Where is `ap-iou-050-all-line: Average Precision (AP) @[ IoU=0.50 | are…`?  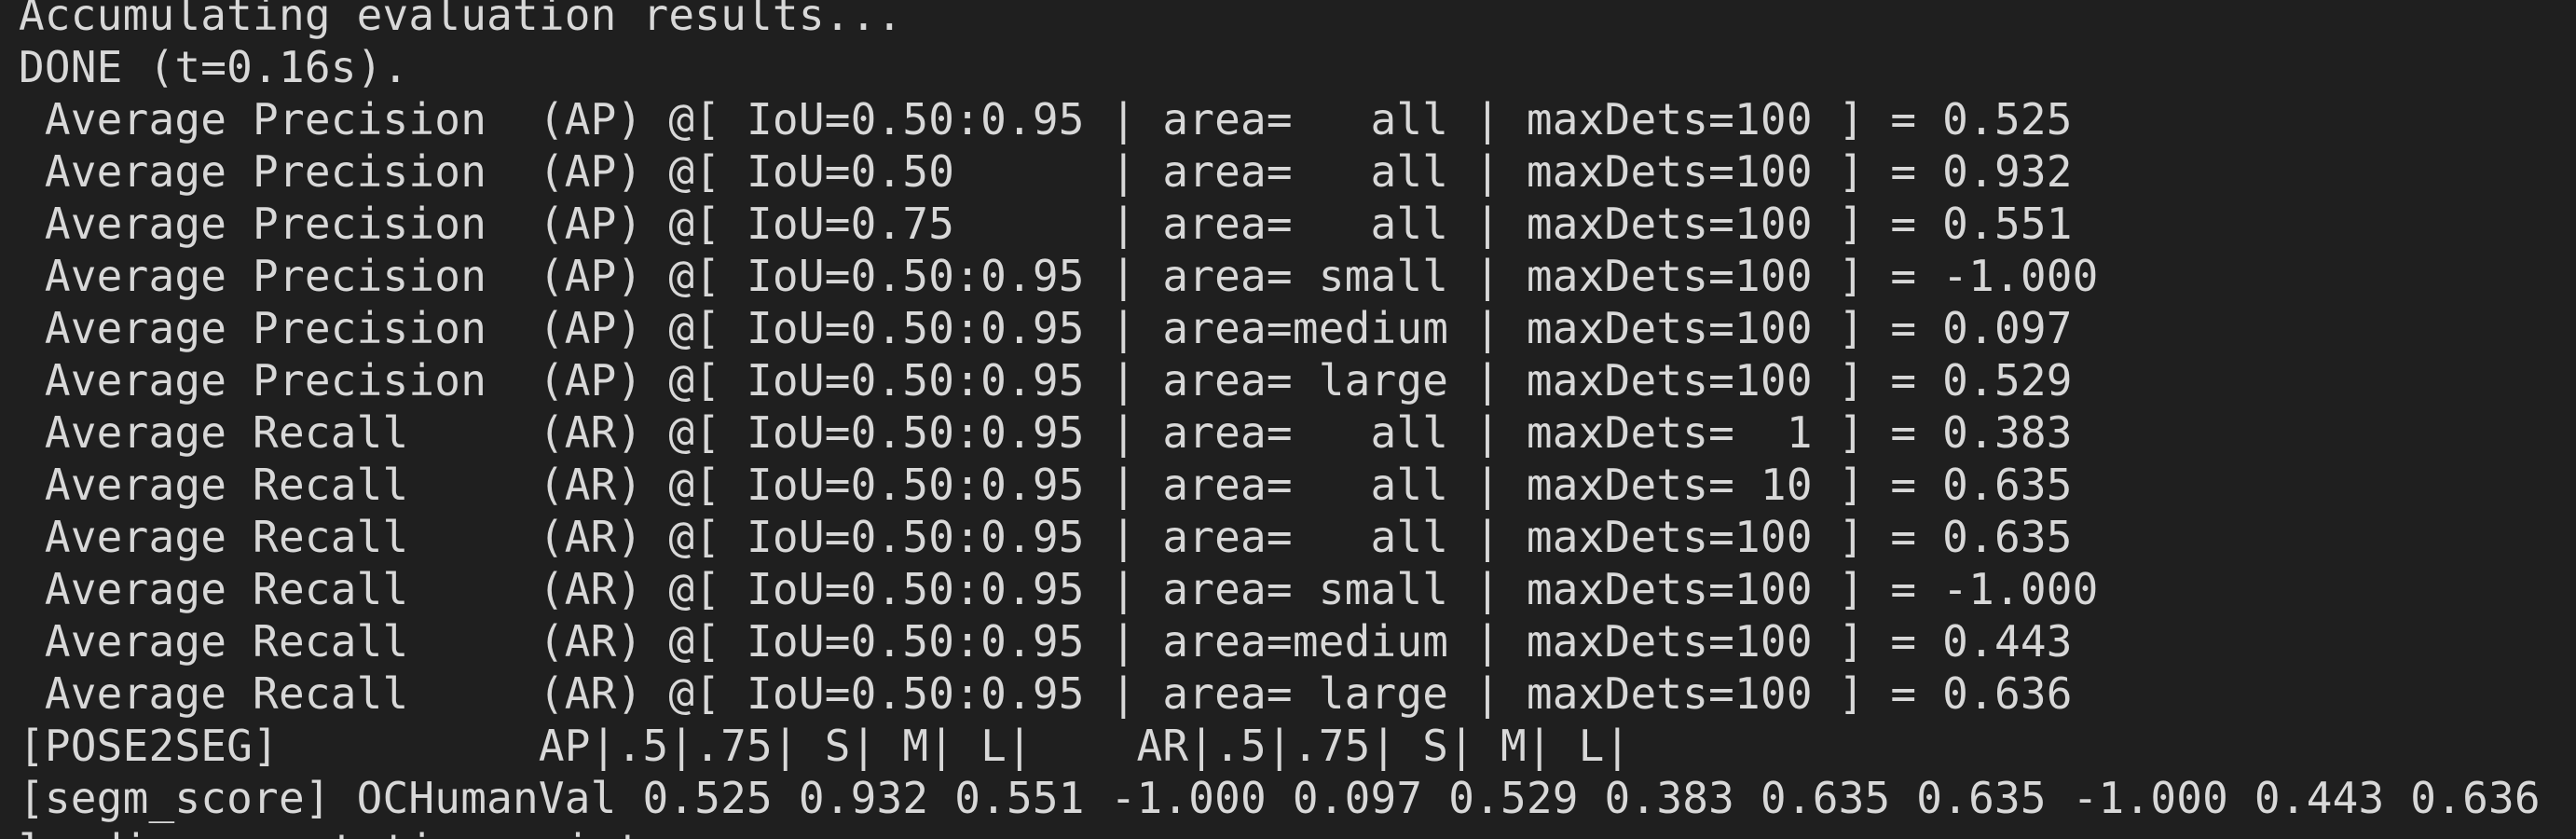
ap-iou-050-all-line: Average Precision (AP) @[ IoU=0.50 | are… is located at coordinates (1046, 171).